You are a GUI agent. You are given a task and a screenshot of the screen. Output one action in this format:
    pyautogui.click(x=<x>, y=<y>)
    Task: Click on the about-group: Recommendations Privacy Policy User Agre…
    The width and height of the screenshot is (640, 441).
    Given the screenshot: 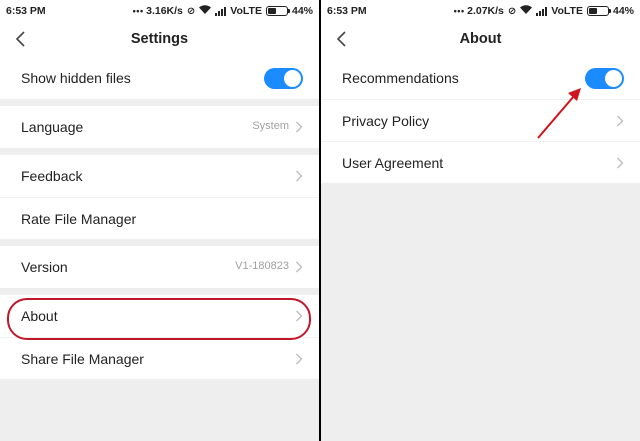 What is the action you would take?
    pyautogui.click(x=480, y=120)
    